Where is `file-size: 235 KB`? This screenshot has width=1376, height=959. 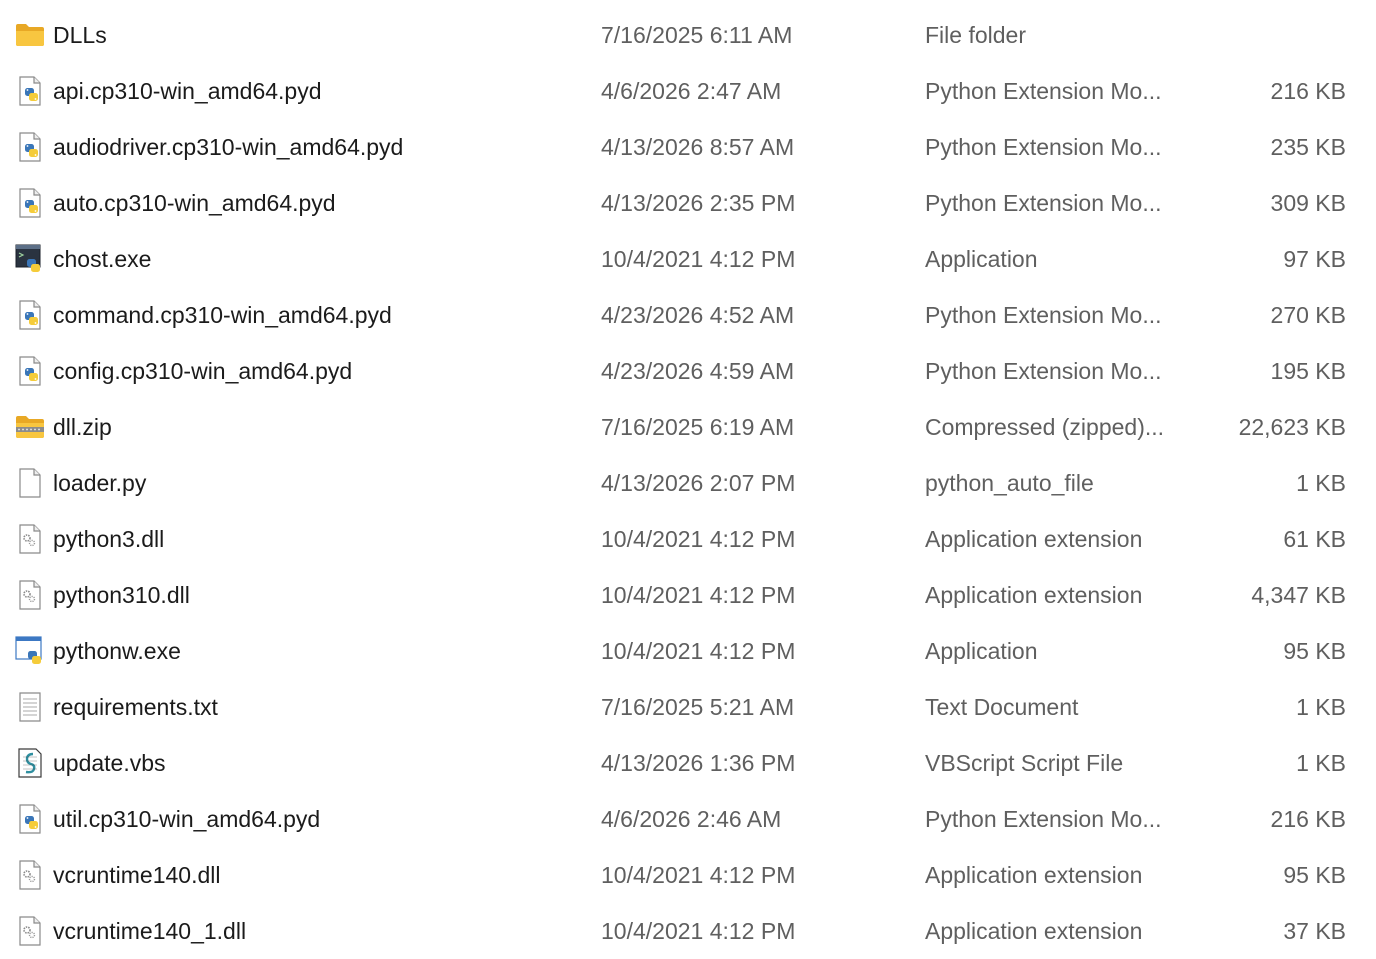 file-size: 235 KB is located at coordinates (1308, 147).